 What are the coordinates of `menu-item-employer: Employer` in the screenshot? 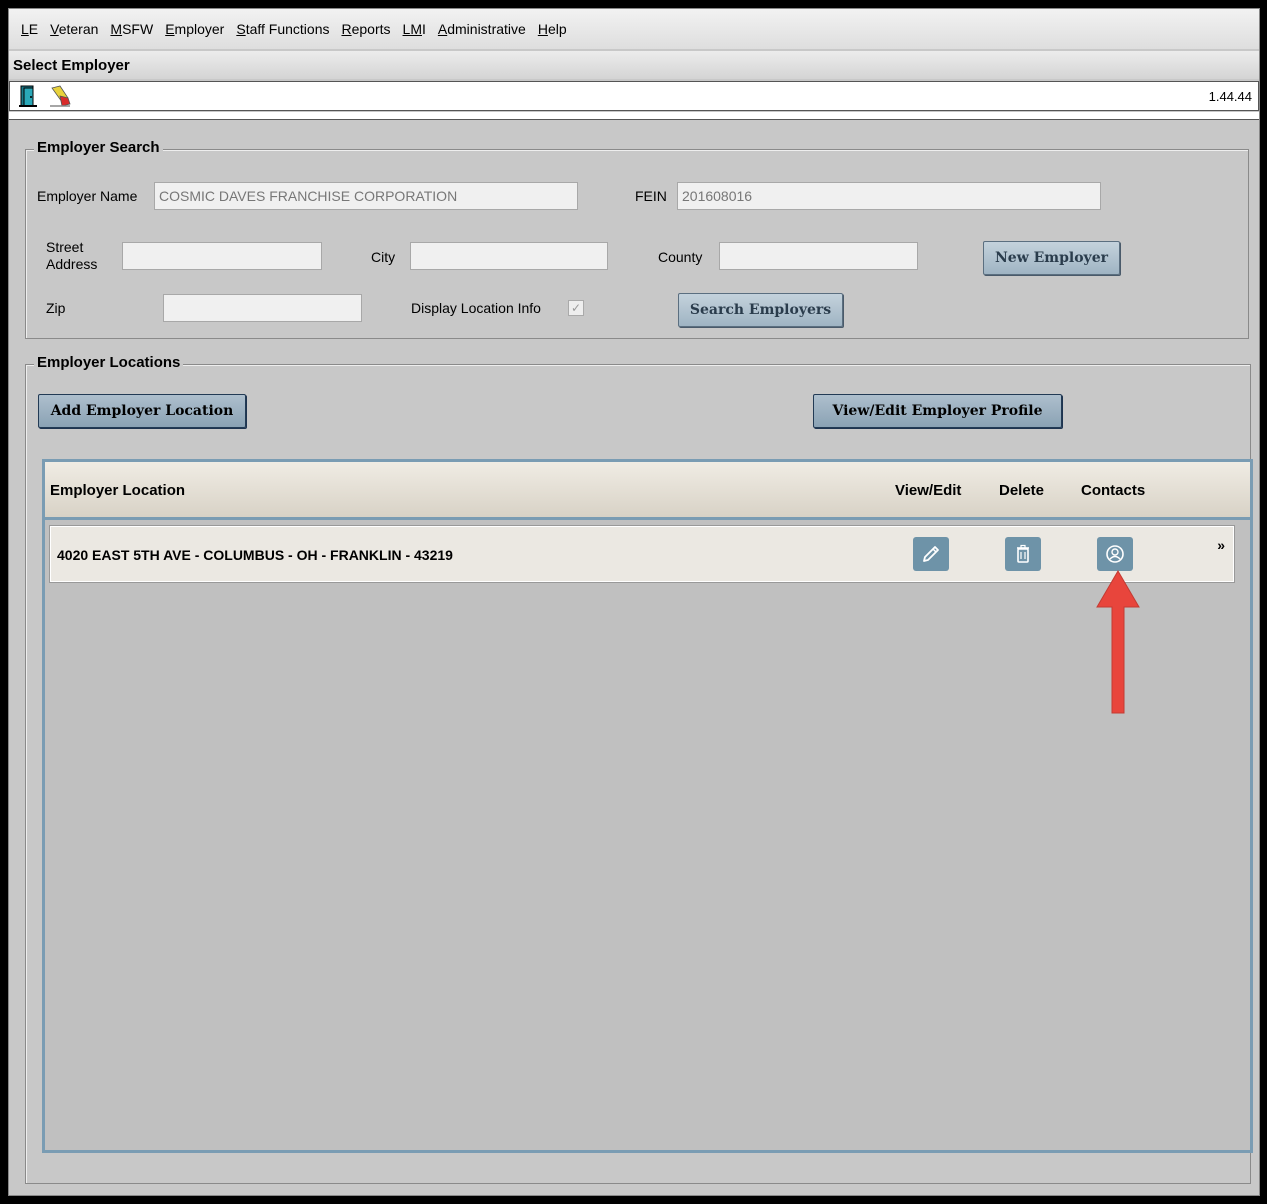 It's located at (194, 29).